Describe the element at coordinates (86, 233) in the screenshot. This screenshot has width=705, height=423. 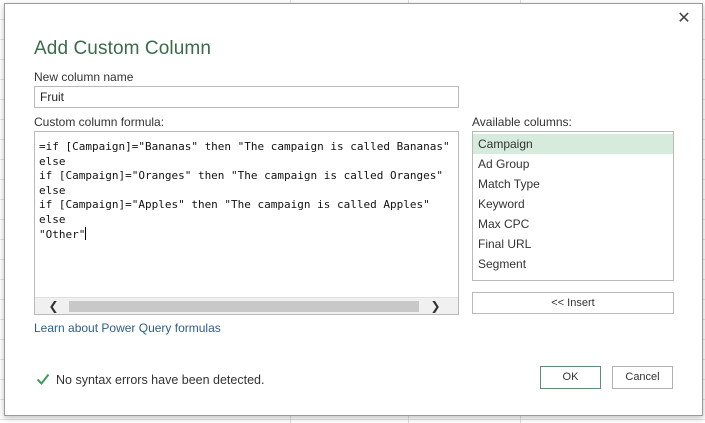
I see `text-caret` at that location.